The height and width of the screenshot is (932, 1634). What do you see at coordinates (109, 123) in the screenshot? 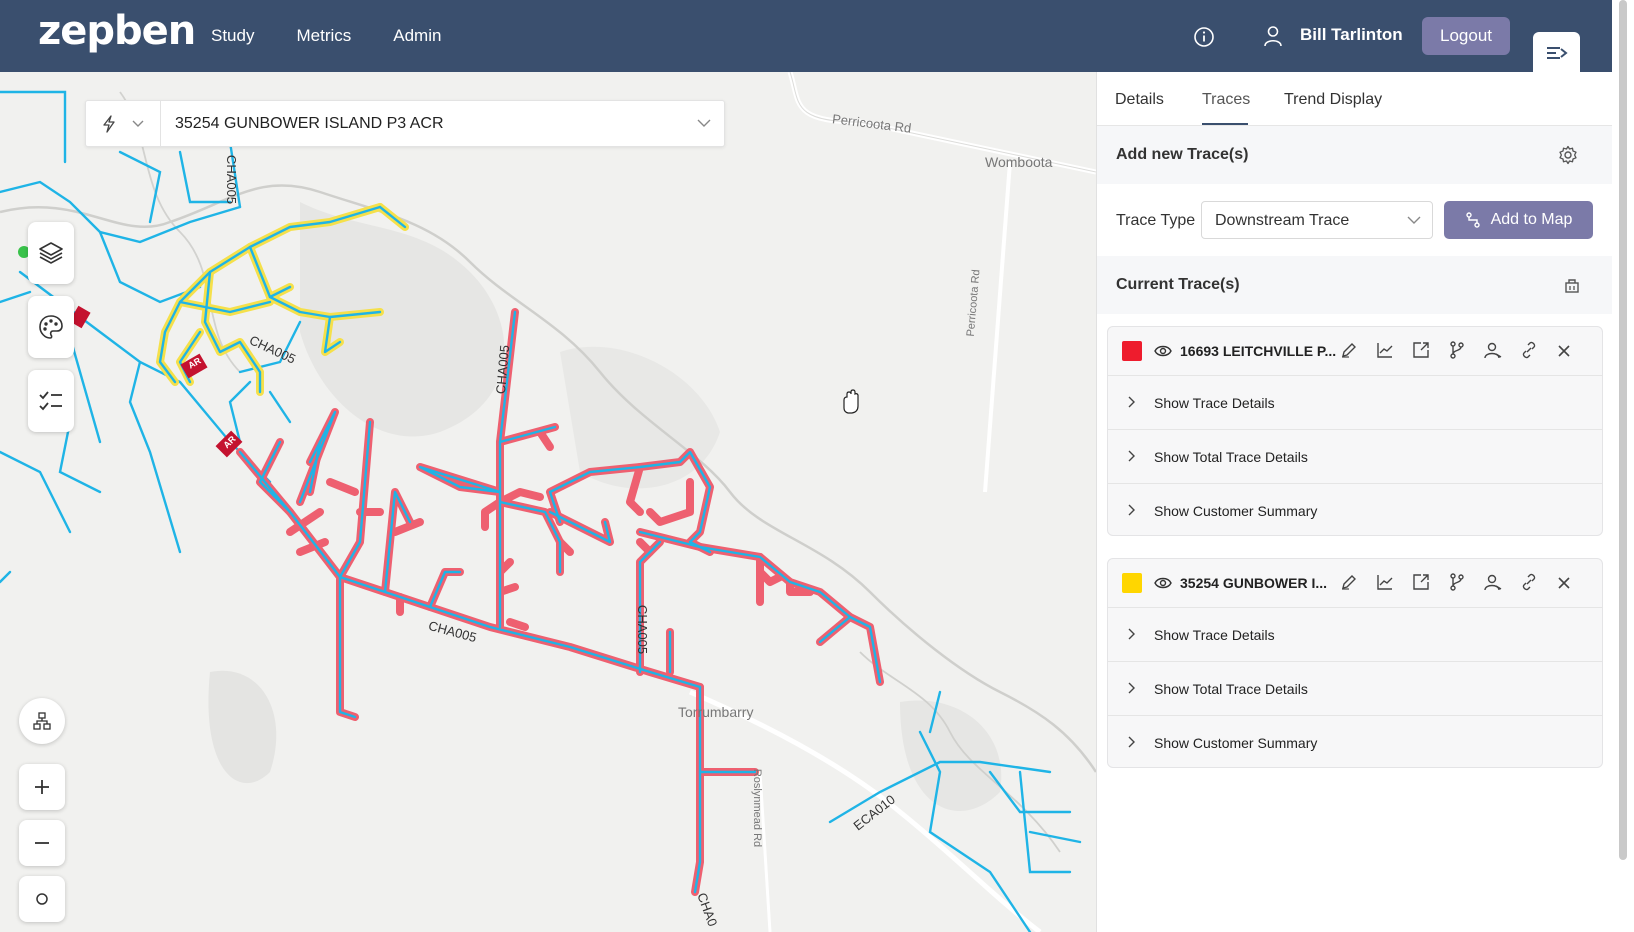
I see `lightning-icon` at bounding box center [109, 123].